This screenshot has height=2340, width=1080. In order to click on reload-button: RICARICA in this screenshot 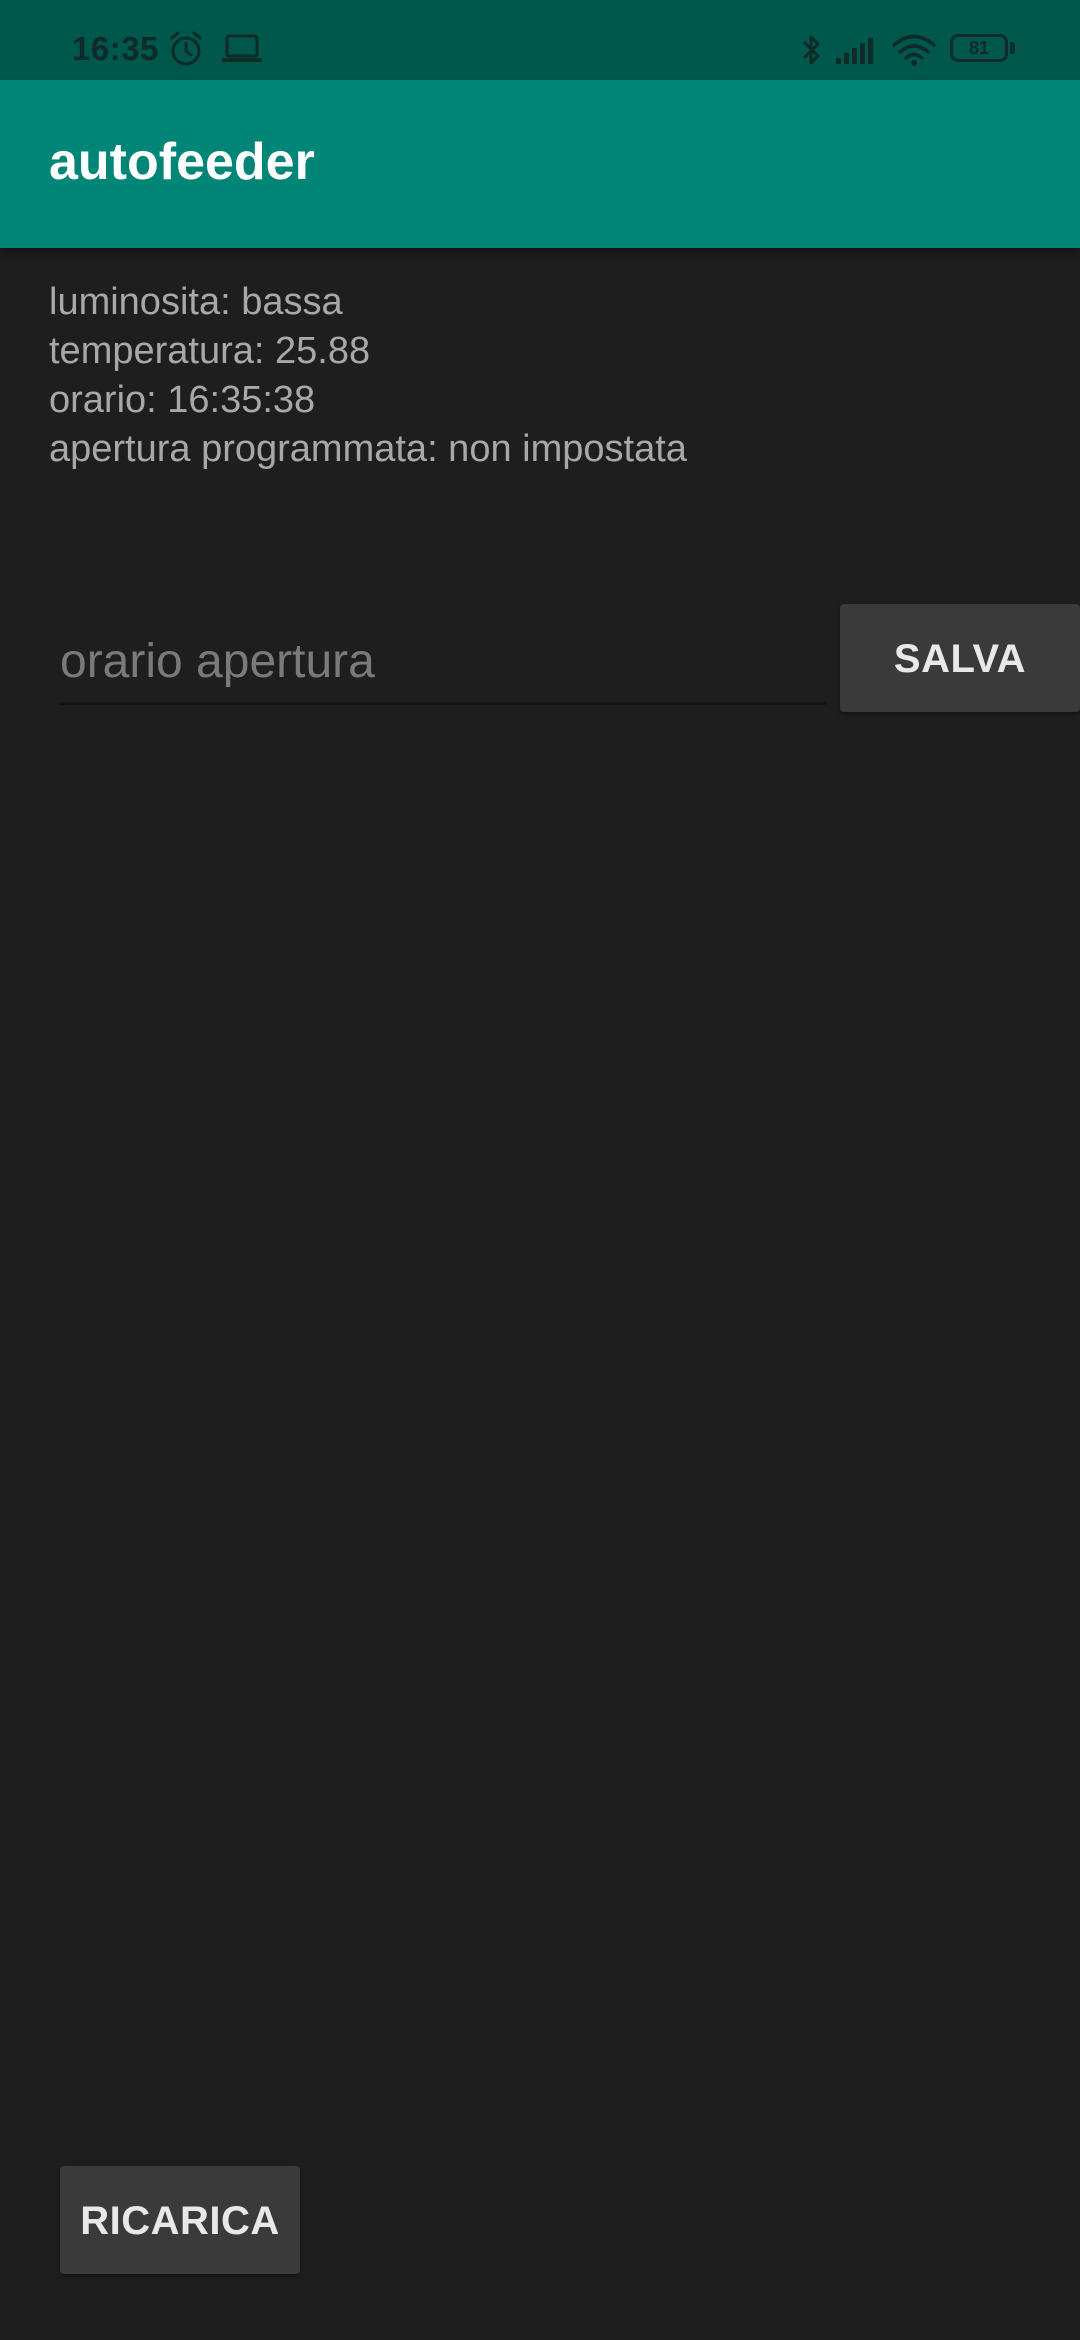, I will do `click(180, 2220)`.